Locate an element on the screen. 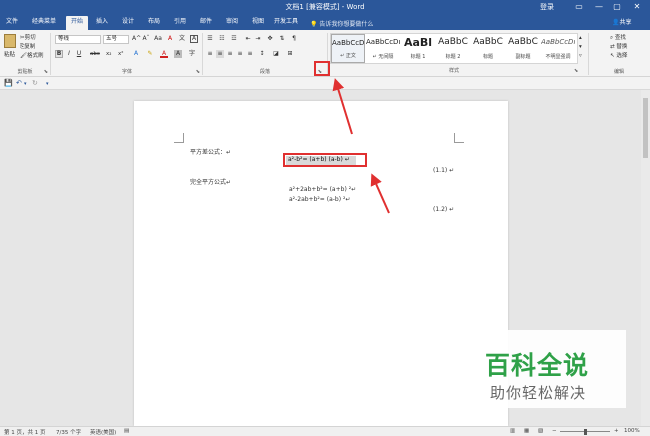 The width and height of the screenshot is (650, 436). margin-corner-mark is located at coordinates (179, 138).